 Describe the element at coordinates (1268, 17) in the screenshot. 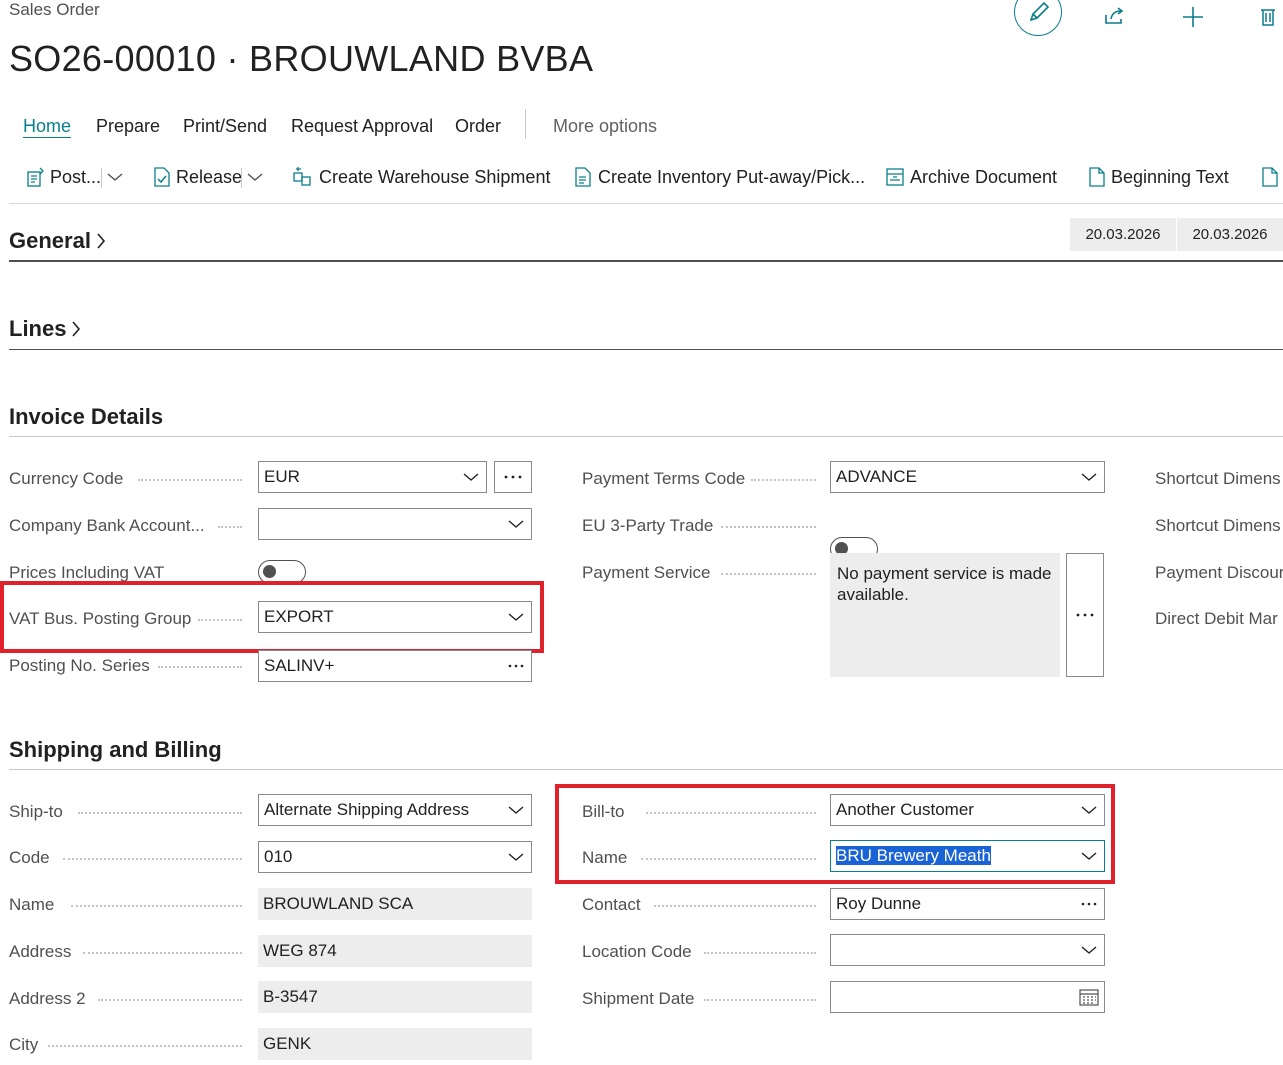

I see `trash-icon` at that location.